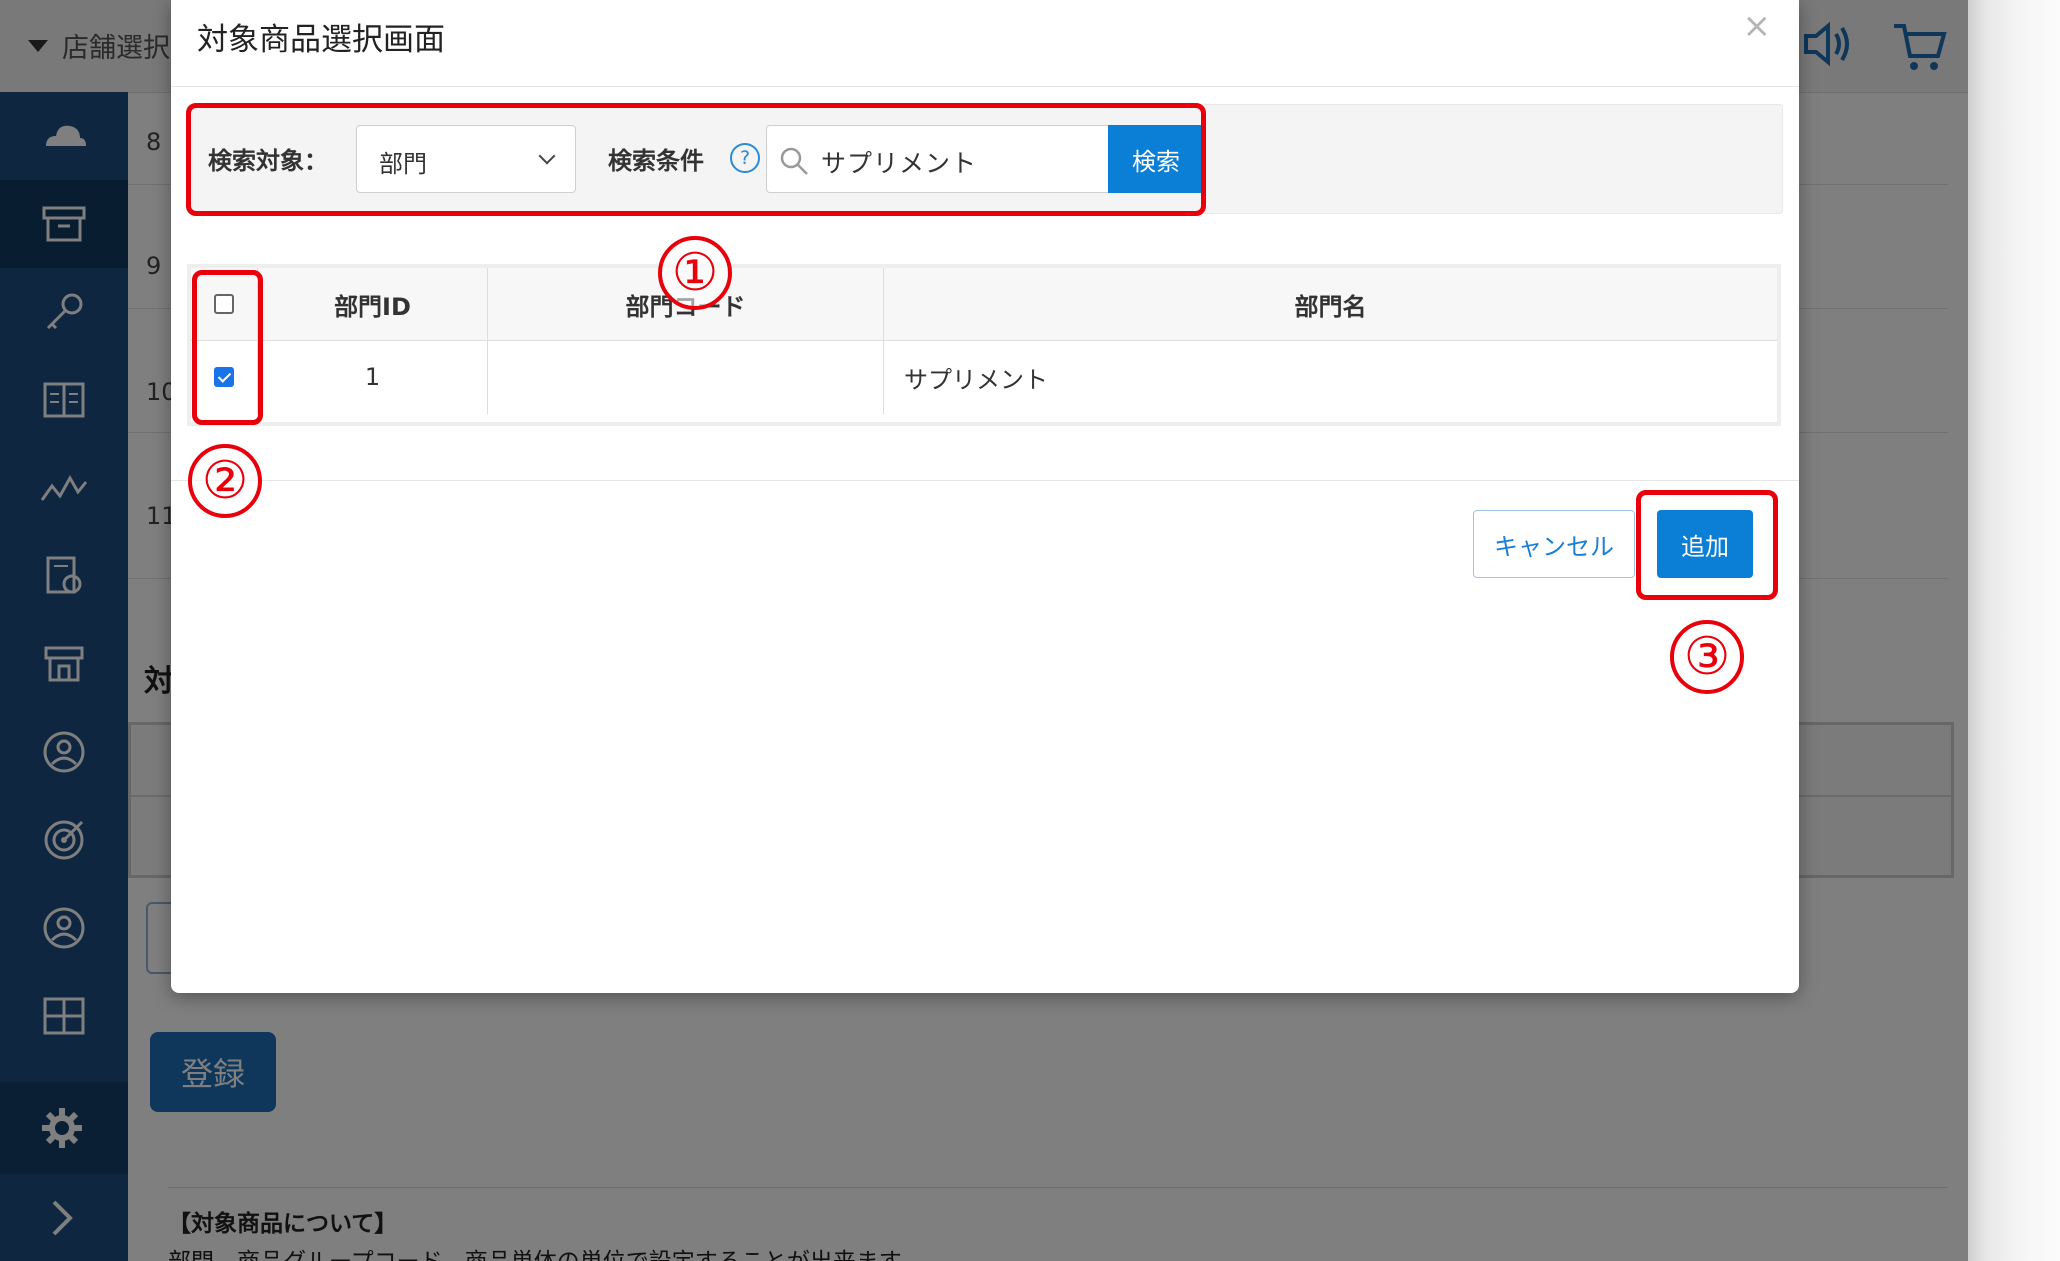 The width and height of the screenshot is (2060, 1261). What do you see at coordinates (227, 347) in the screenshot?
I see `annotation-box-checkbox` at bounding box center [227, 347].